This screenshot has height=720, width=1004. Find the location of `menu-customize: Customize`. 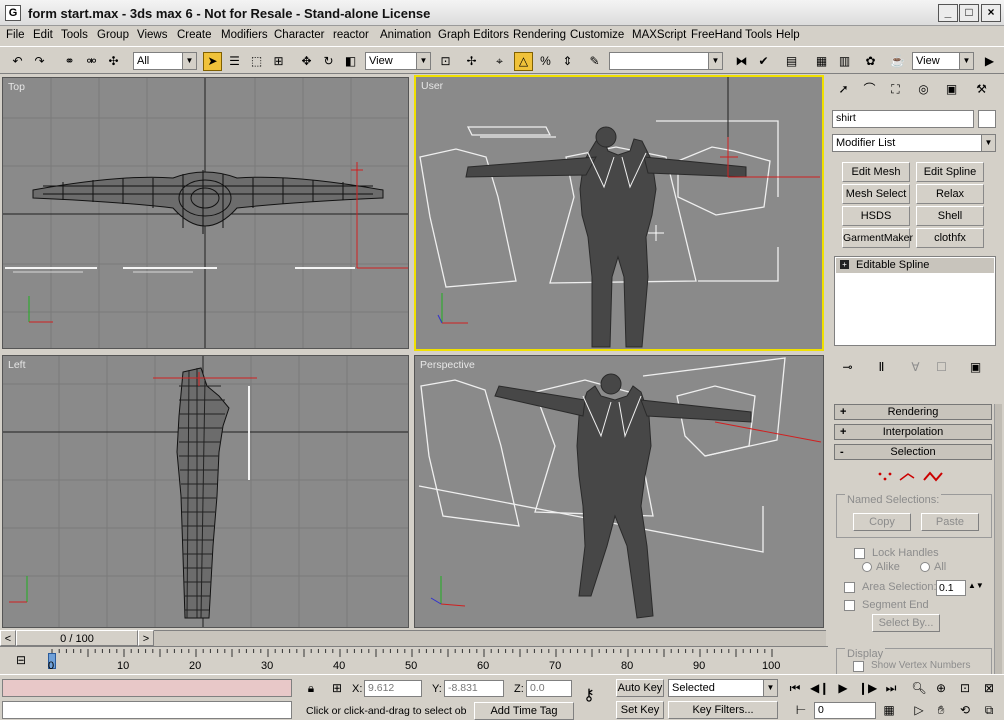

menu-customize: Customize is located at coordinates (597, 35).